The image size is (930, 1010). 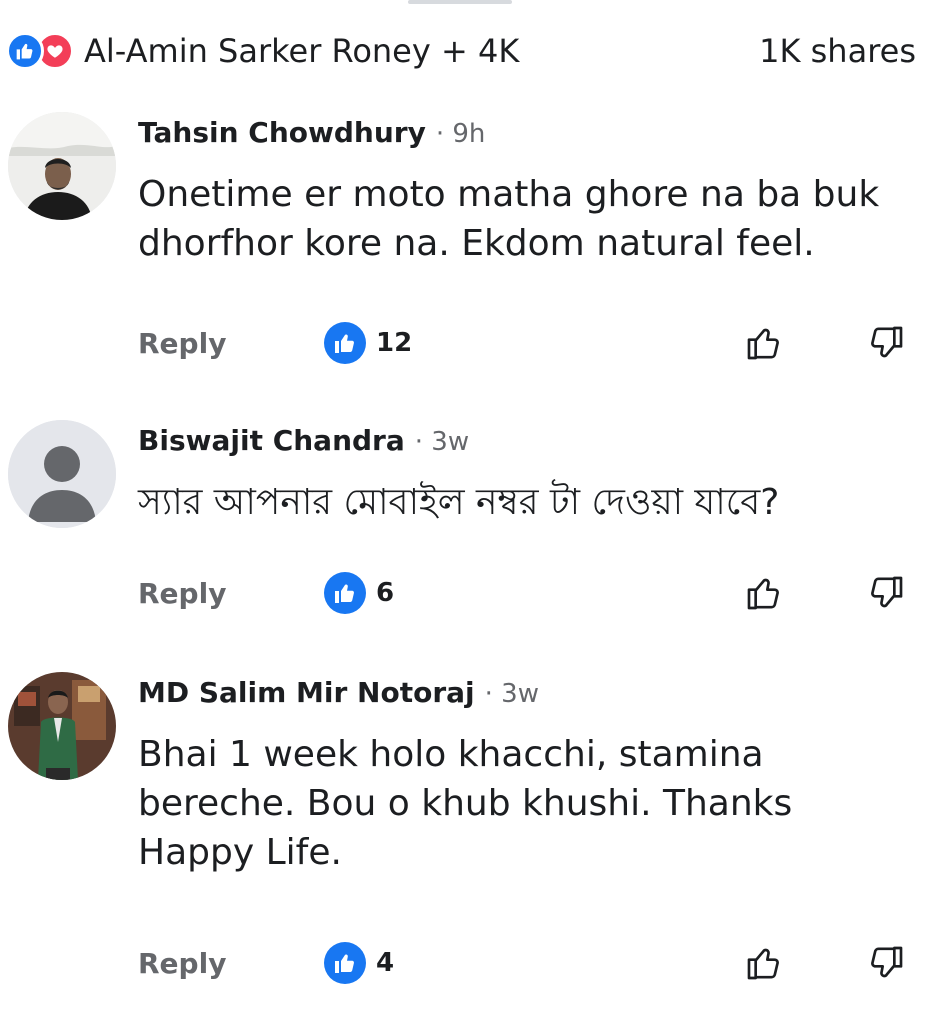 I want to click on drag-handle, so click(x=460, y=2).